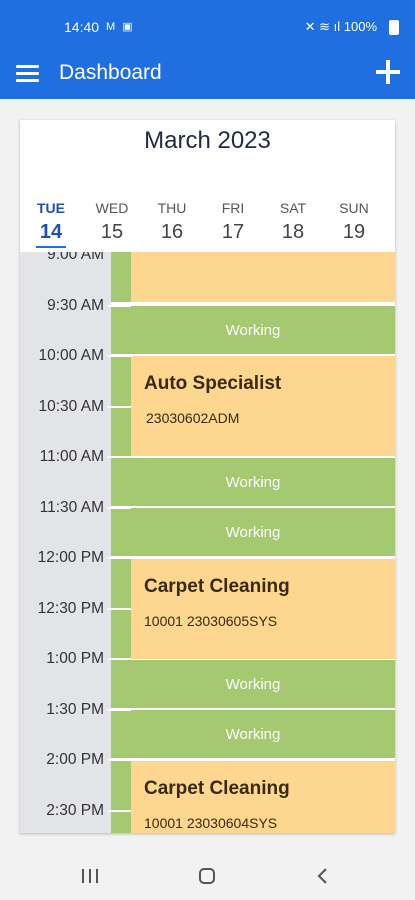 This screenshot has width=415, height=900. Describe the element at coordinates (75, 709) in the screenshot. I see `time-label: 1:30 PM` at that location.